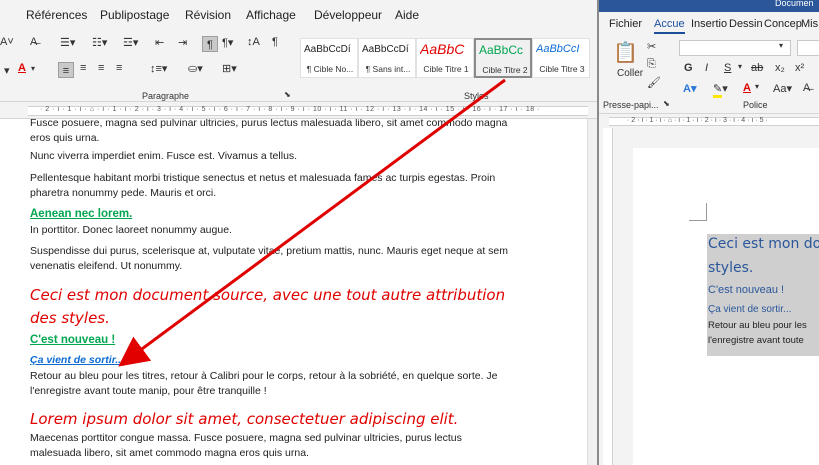  I want to click on vertical-scrollbar, so click(592, 292).